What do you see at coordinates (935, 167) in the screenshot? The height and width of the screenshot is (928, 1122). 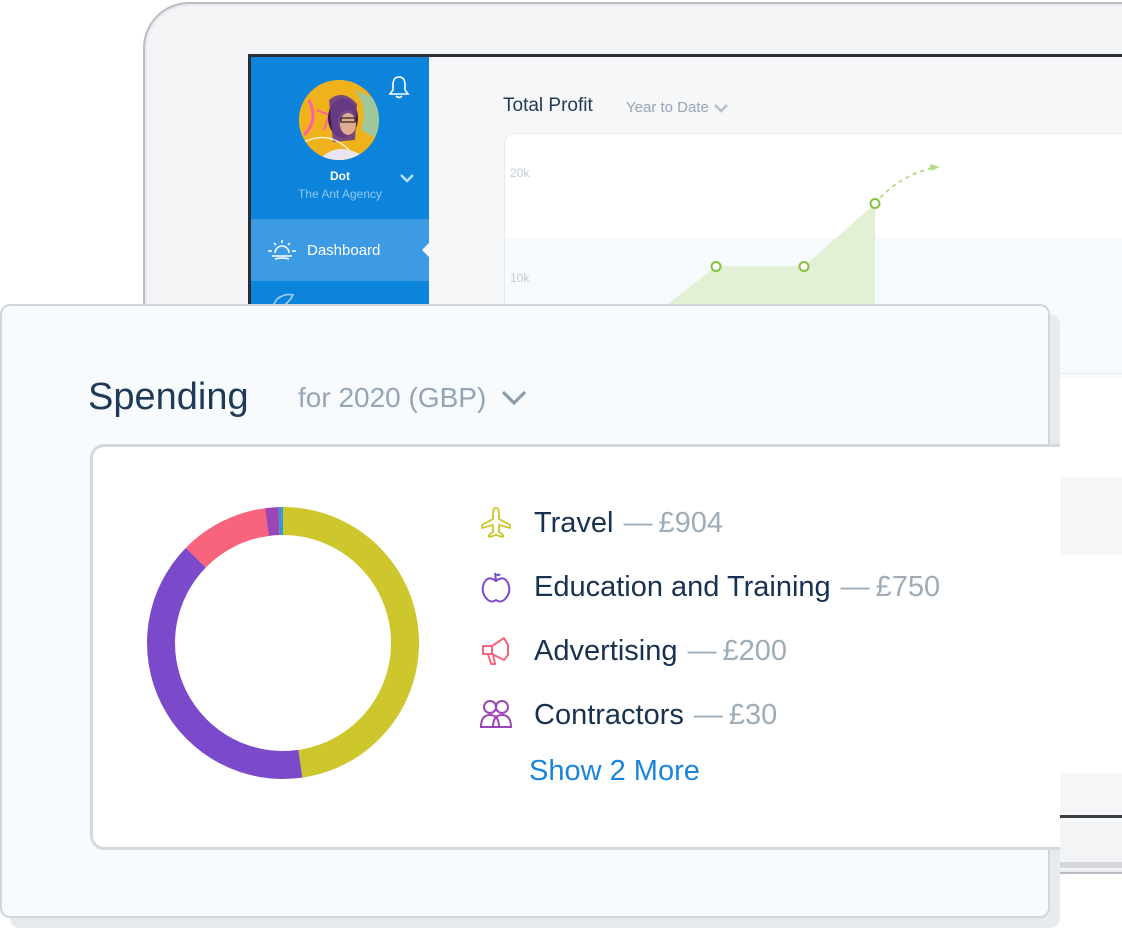 I see `projection-arrow` at bounding box center [935, 167].